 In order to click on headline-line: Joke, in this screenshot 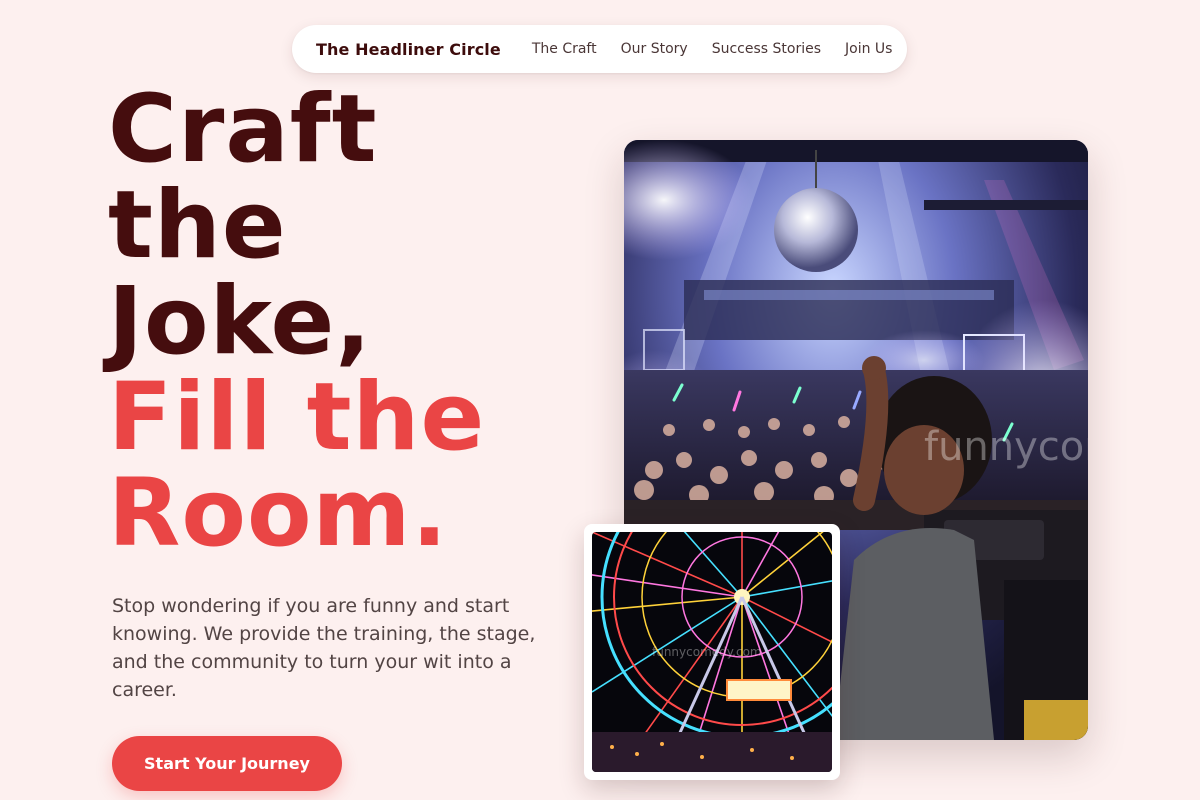, I will do `click(240, 321)`.